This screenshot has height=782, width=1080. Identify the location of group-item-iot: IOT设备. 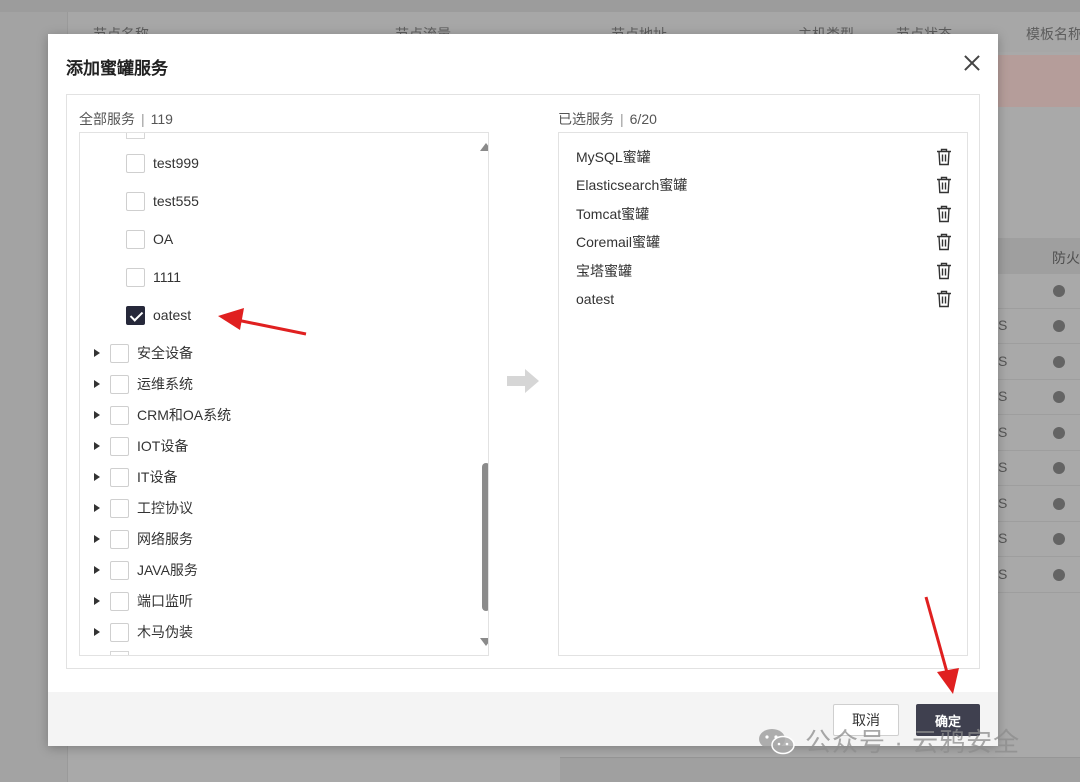
(141, 446).